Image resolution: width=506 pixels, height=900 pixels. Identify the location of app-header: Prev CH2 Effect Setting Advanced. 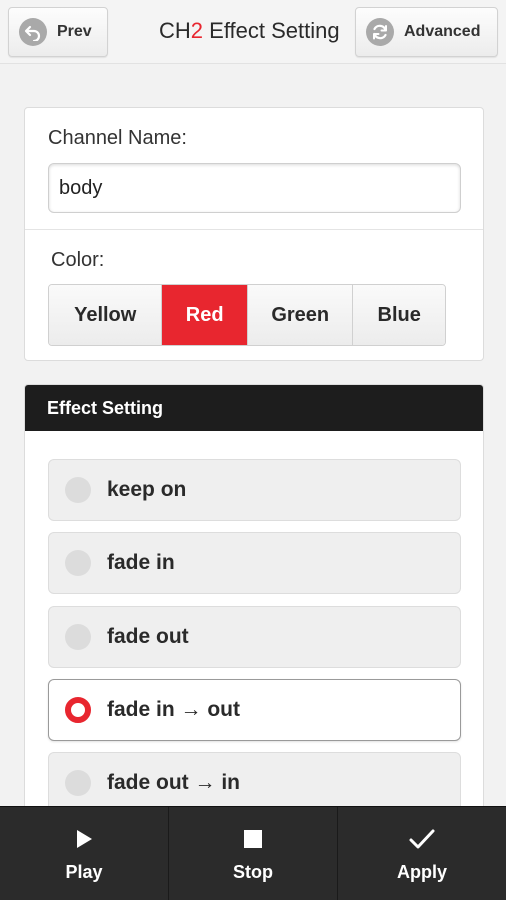
(253, 32).